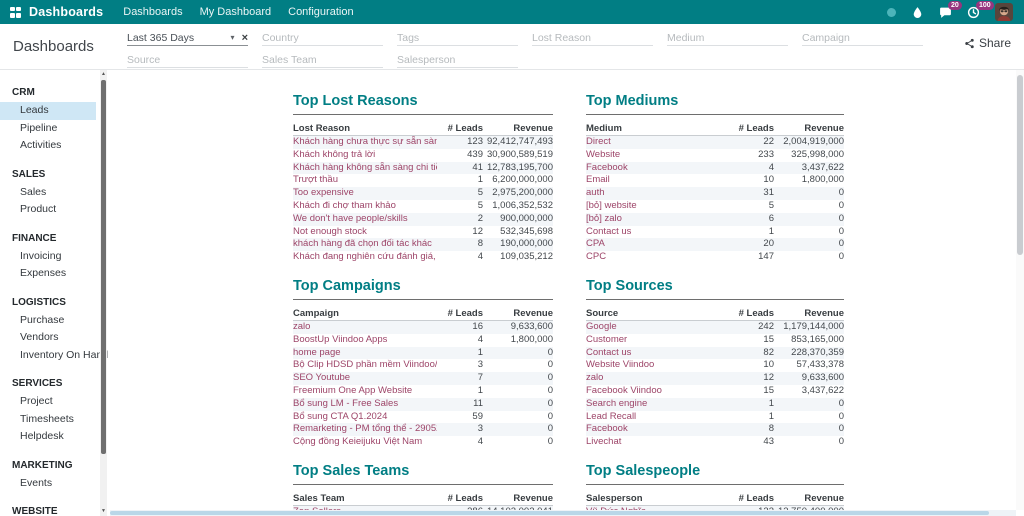  What do you see at coordinates (862, 37) in the screenshot?
I see `filter-input-campaign` at bounding box center [862, 37].